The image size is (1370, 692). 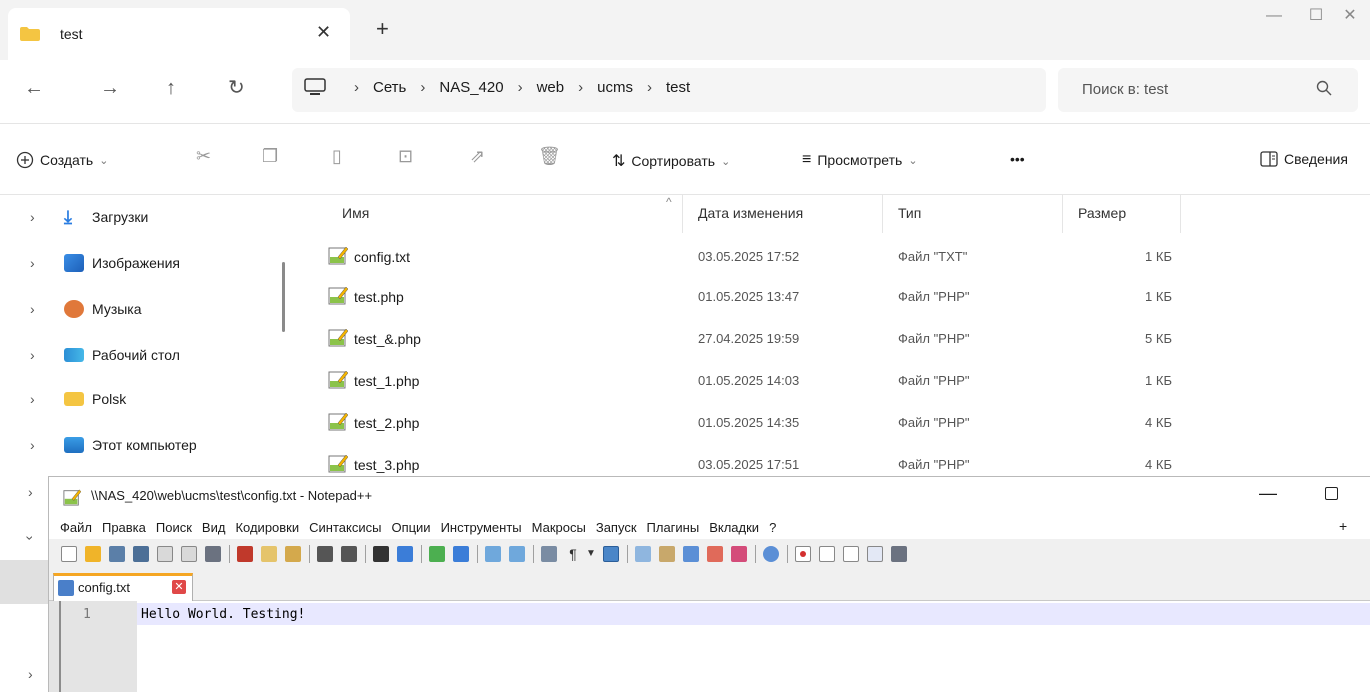 I want to click on zoom-out-icon, so click(x=461, y=554).